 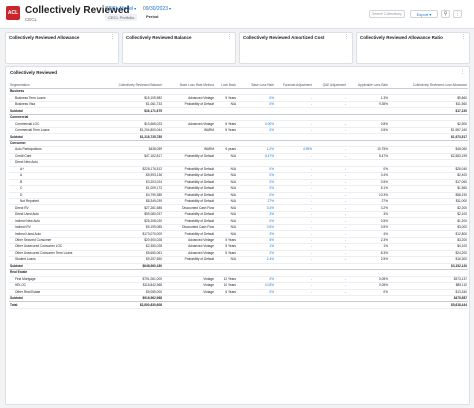 What do you see at coordinates (189, 85) in the screenshot?
I see `column-header: Base Loss Rate Method` at bounding box center [189, 85].